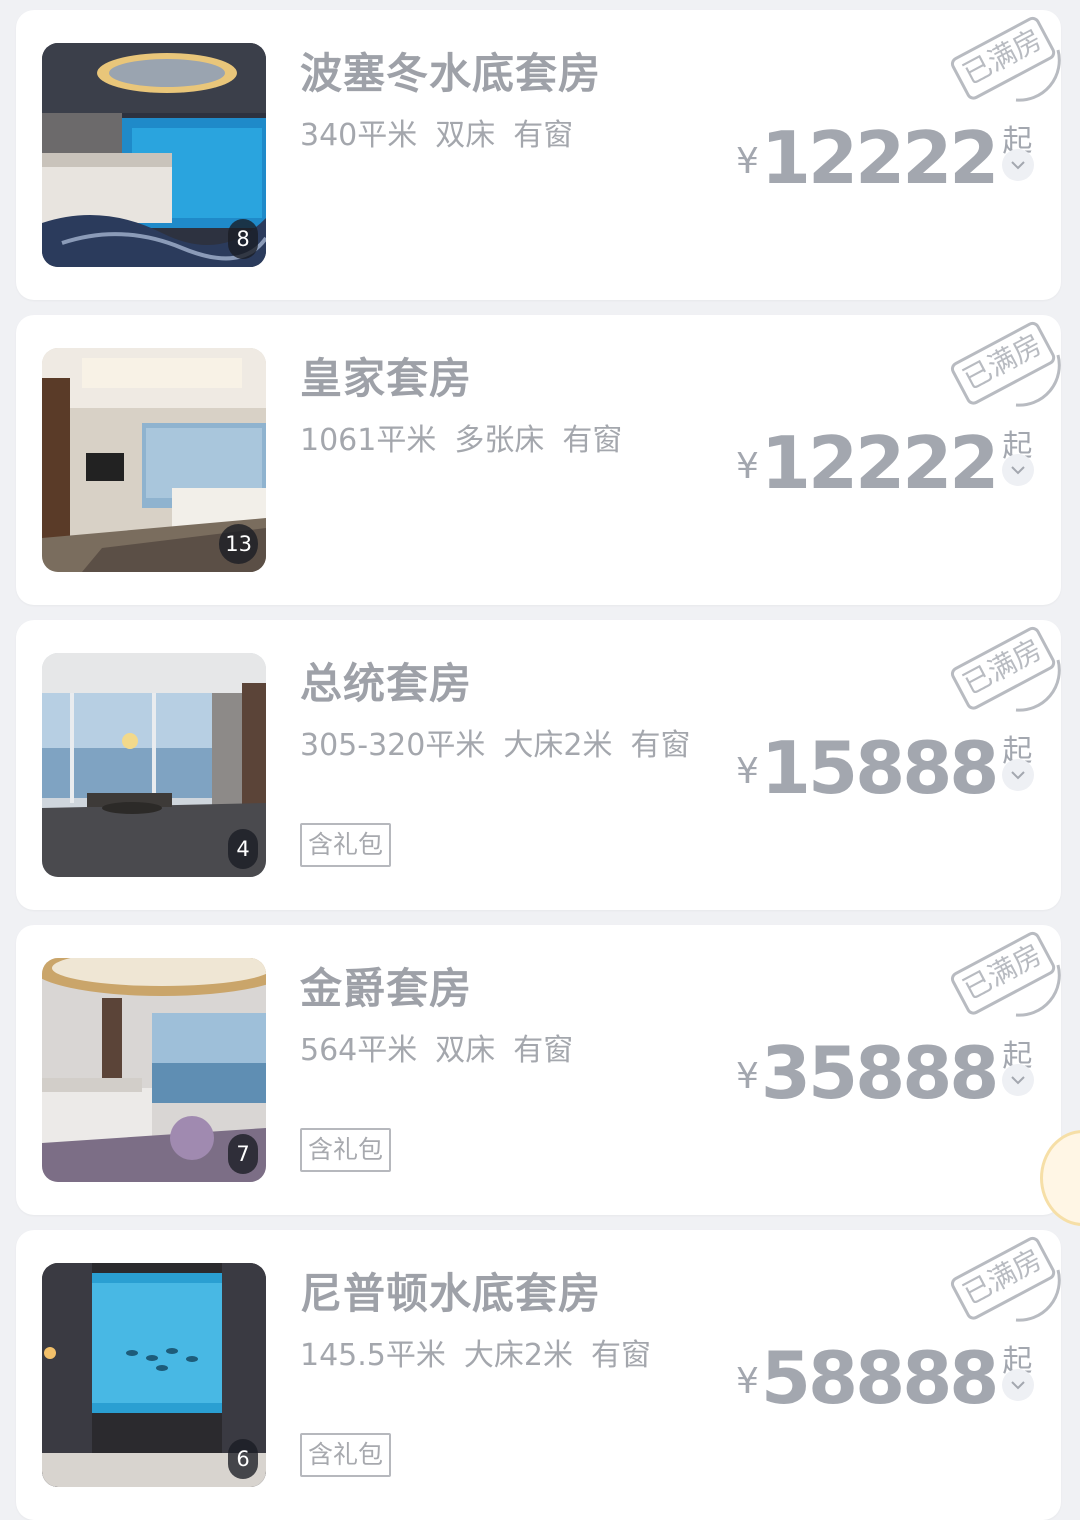  Describe the element at coordinates (499, 440) in the screenshot. I see `room-bed: 多张床` at that location.